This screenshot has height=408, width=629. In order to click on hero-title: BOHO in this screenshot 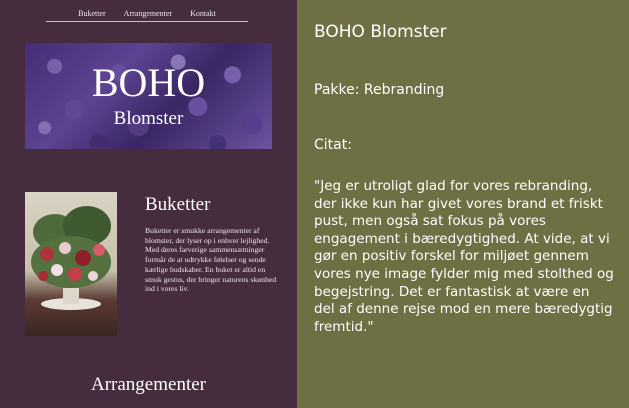, I will do `click(148, 82)`.